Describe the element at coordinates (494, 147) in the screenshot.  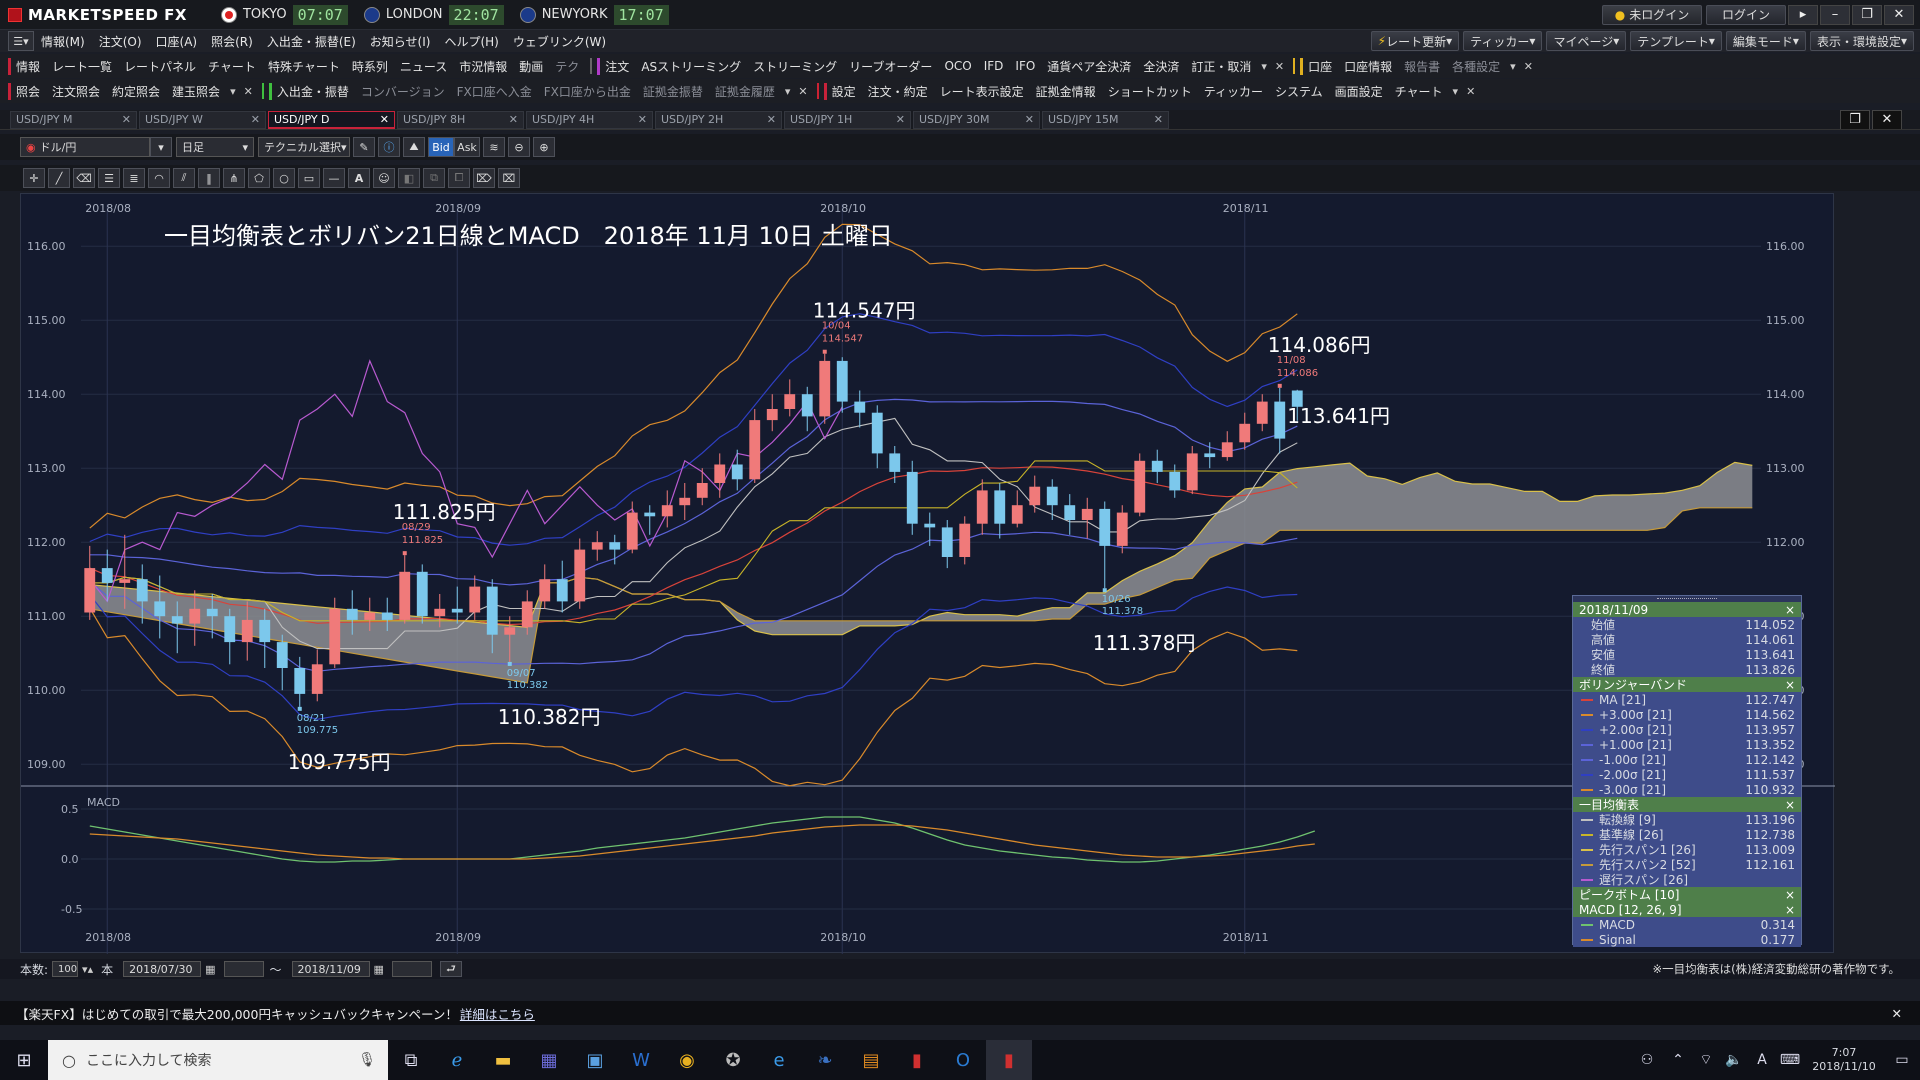
I see `compare-icon: ≋` at that location.